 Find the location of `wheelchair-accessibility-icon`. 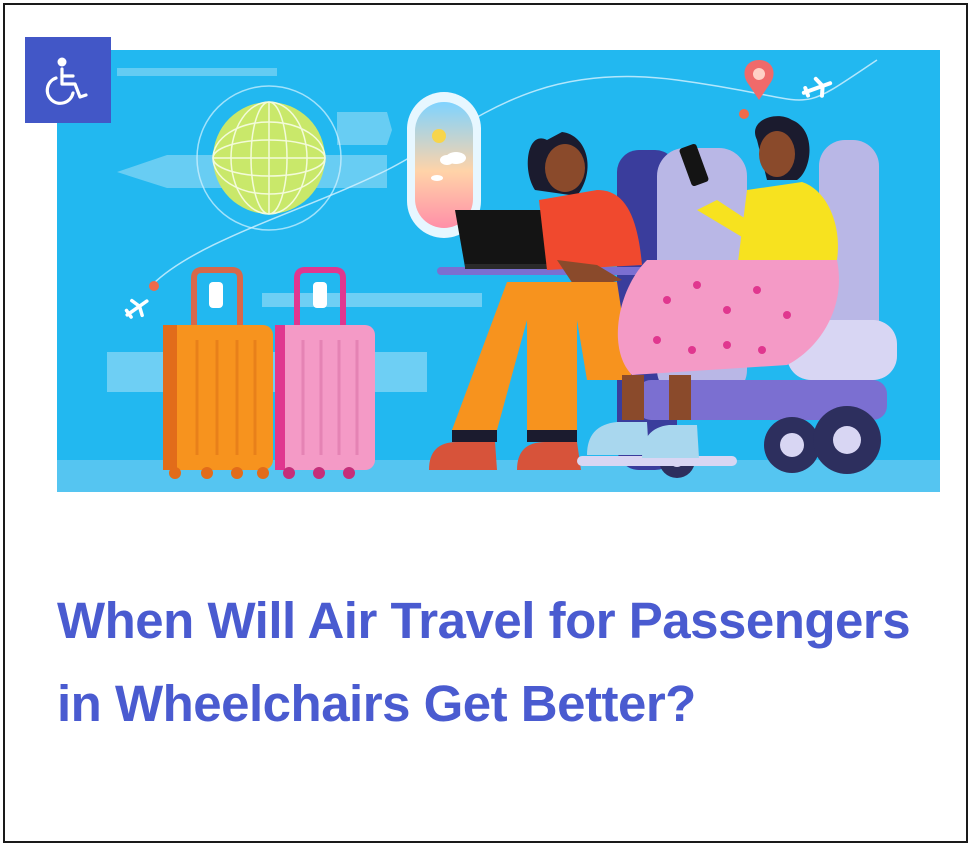

wheelchair-accessibility-icon is located at coordinates (68, 80).